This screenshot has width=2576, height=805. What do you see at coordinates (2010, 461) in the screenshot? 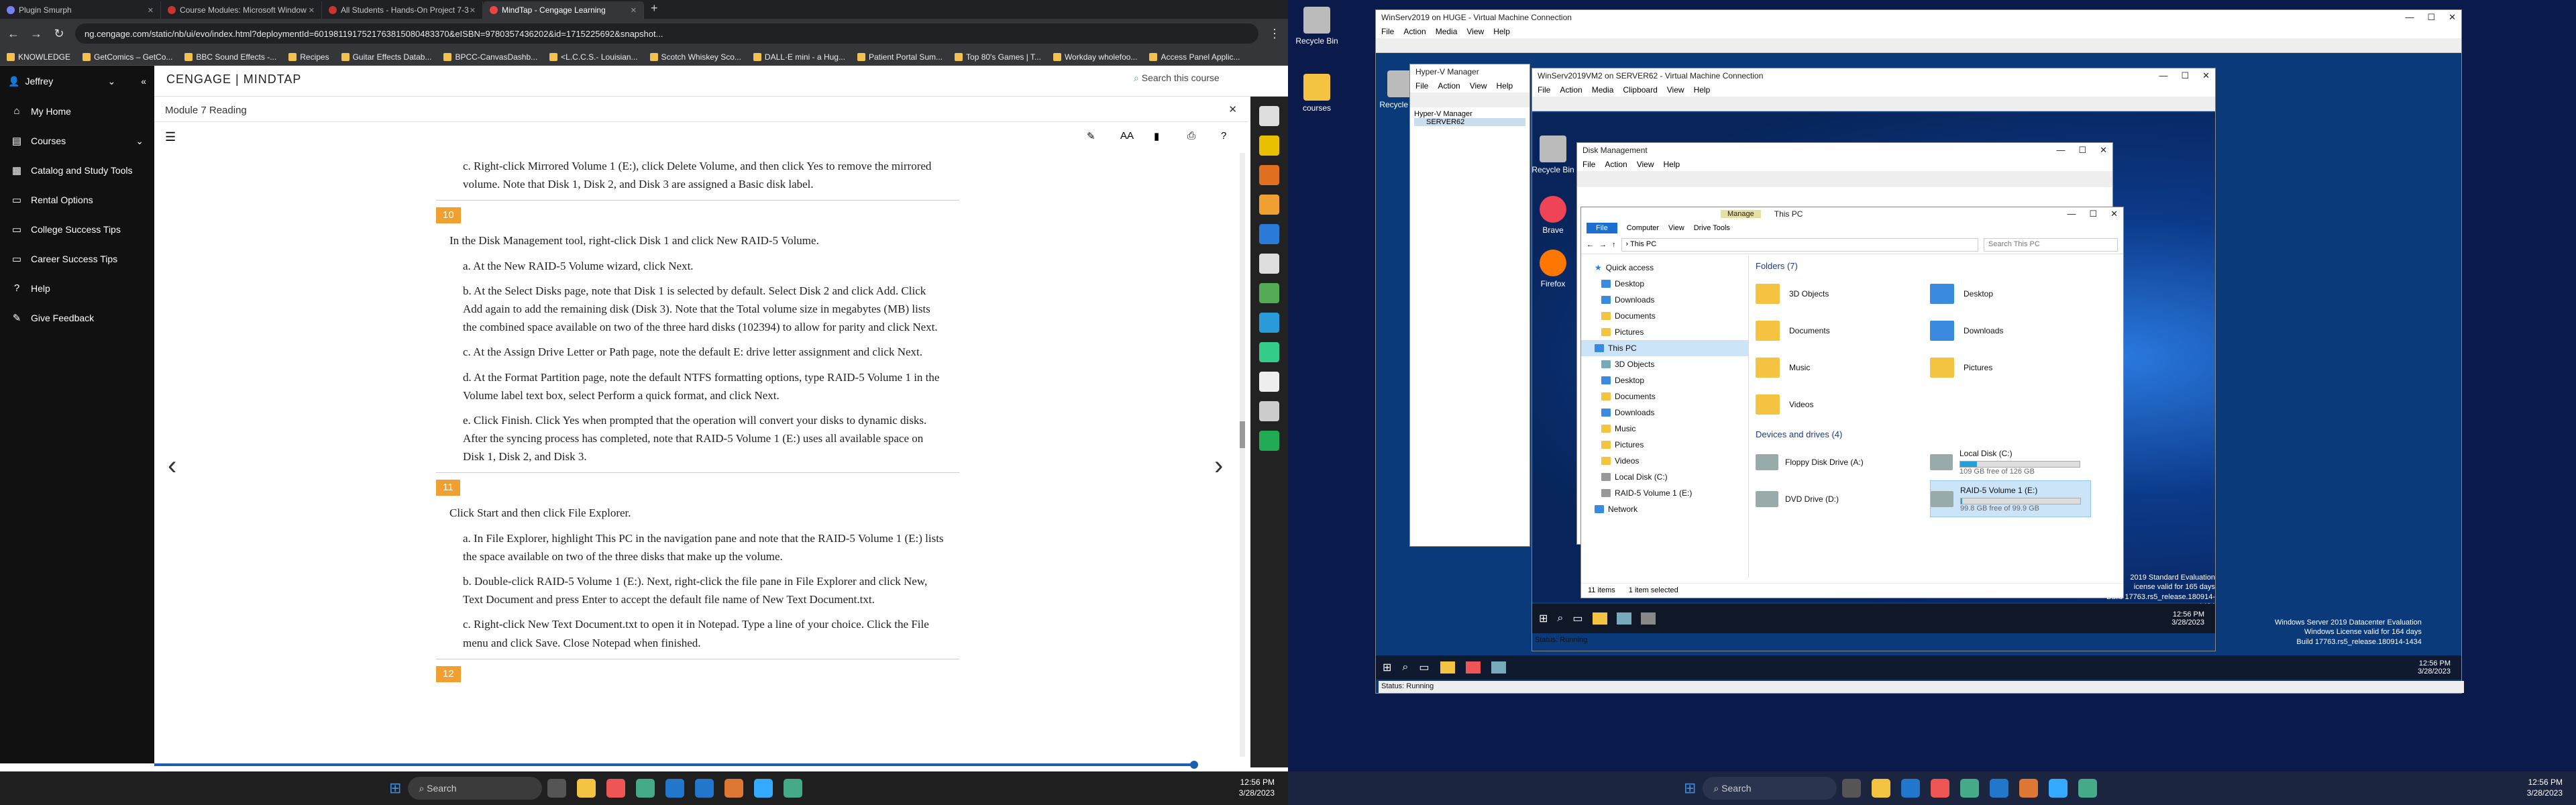
I see `drive-item: Local Disk (C:) 109 GB free of 126 GB` at bounding box center [2010, 461].